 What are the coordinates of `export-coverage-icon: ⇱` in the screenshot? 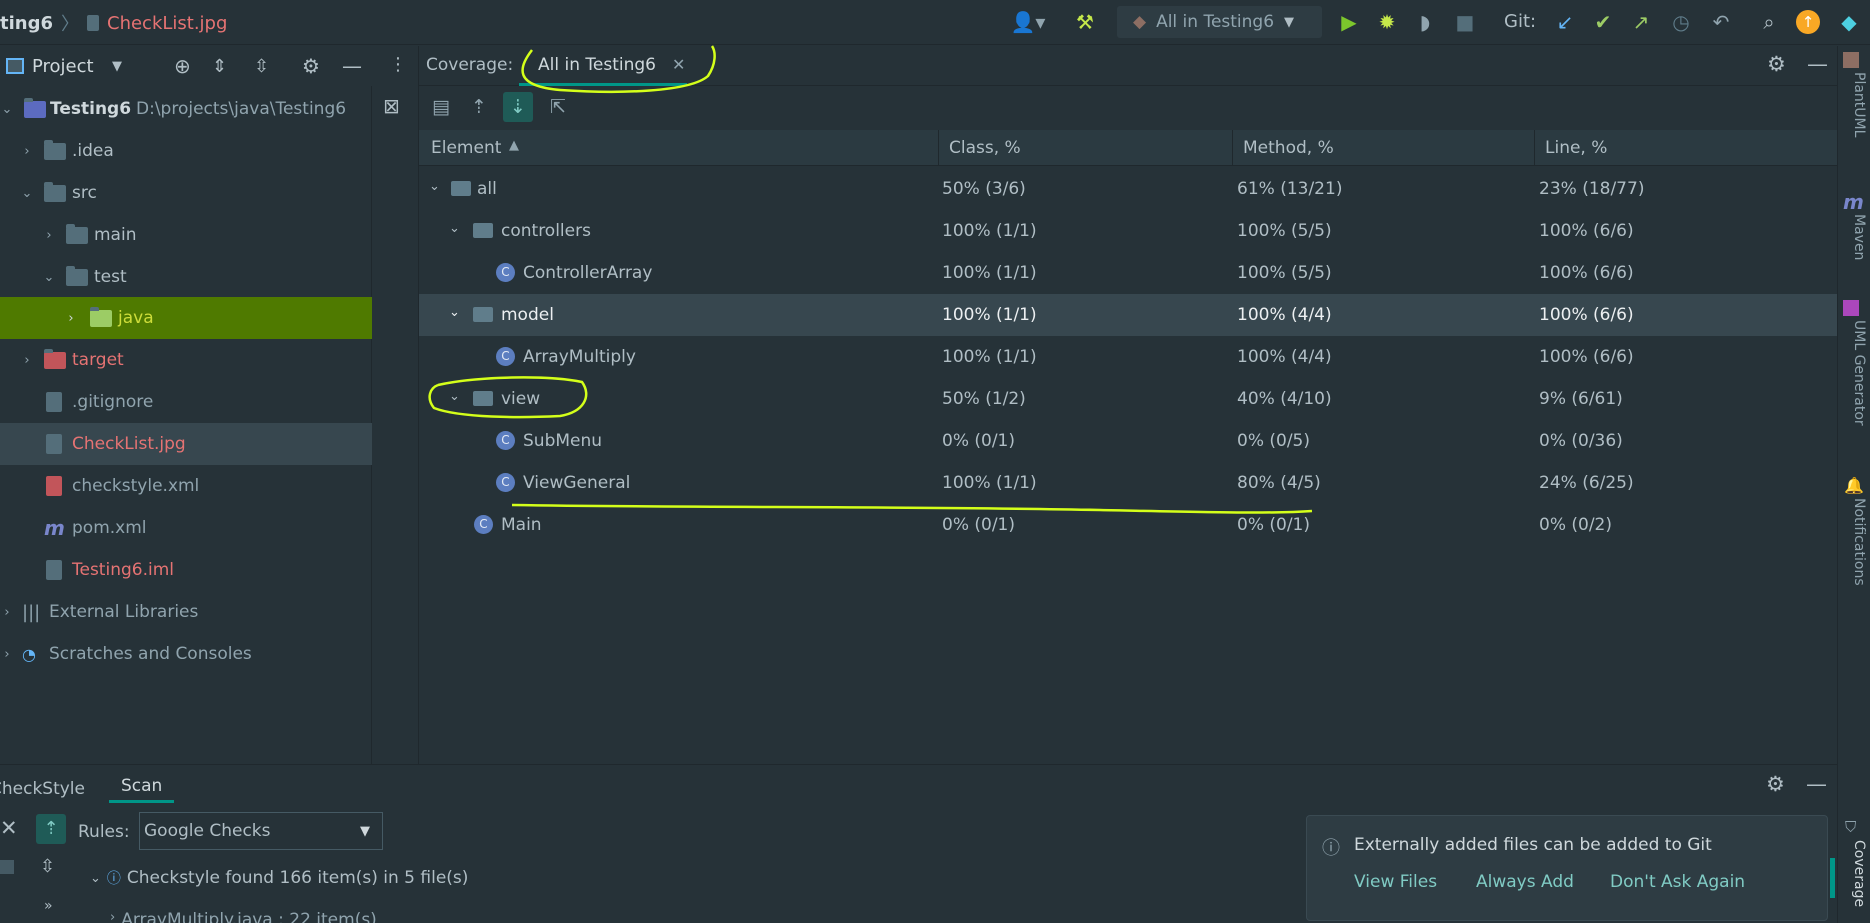 It's located at (558, 107).